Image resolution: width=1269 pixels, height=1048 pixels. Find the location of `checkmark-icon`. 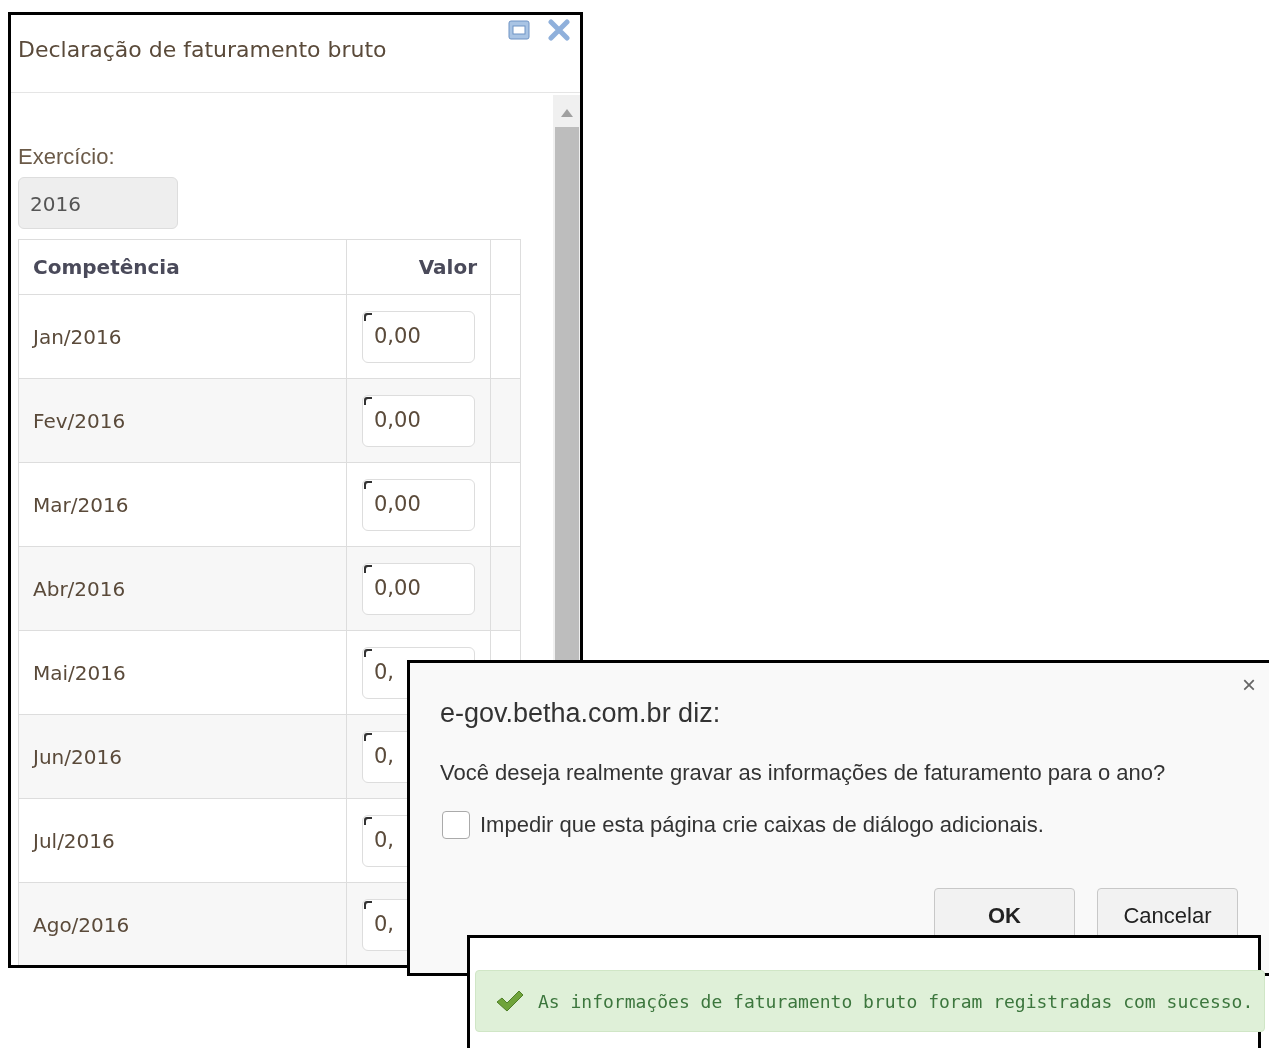

checkmark-icon is located at coordinates (510, 1001).